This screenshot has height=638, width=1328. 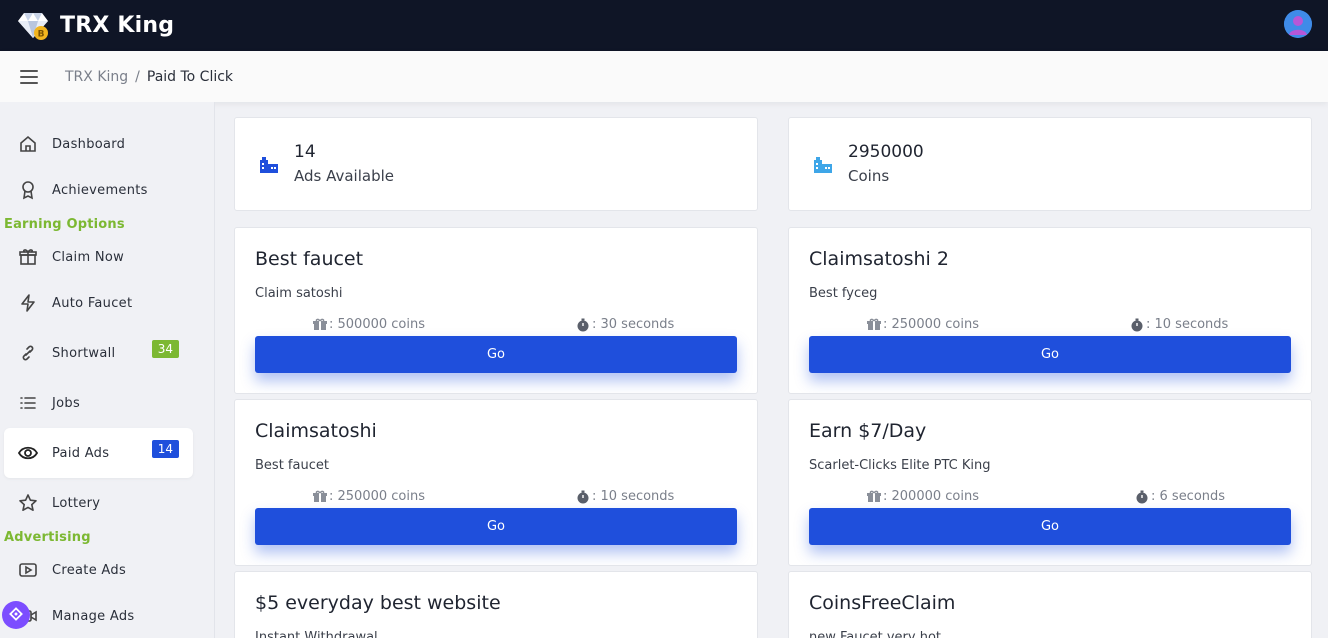 What do you see at coordinates (93, 616) in the screenshot?
I see `sidebar-item-label: Manage Ads` at bounding box center [93, 616].